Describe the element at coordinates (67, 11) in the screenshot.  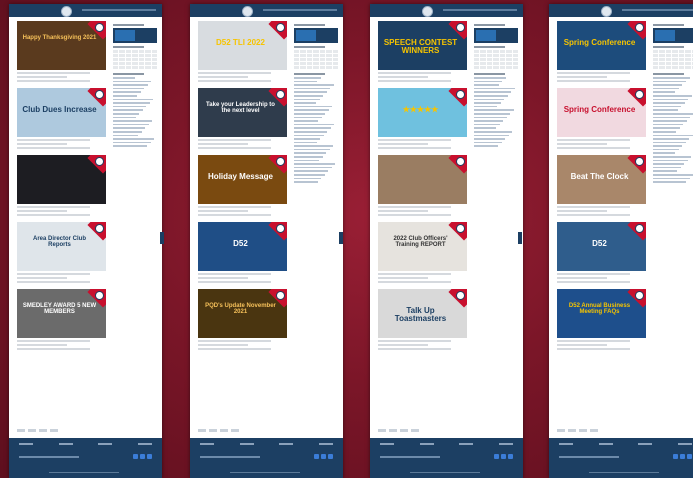
I see `logo-icon` at that location.